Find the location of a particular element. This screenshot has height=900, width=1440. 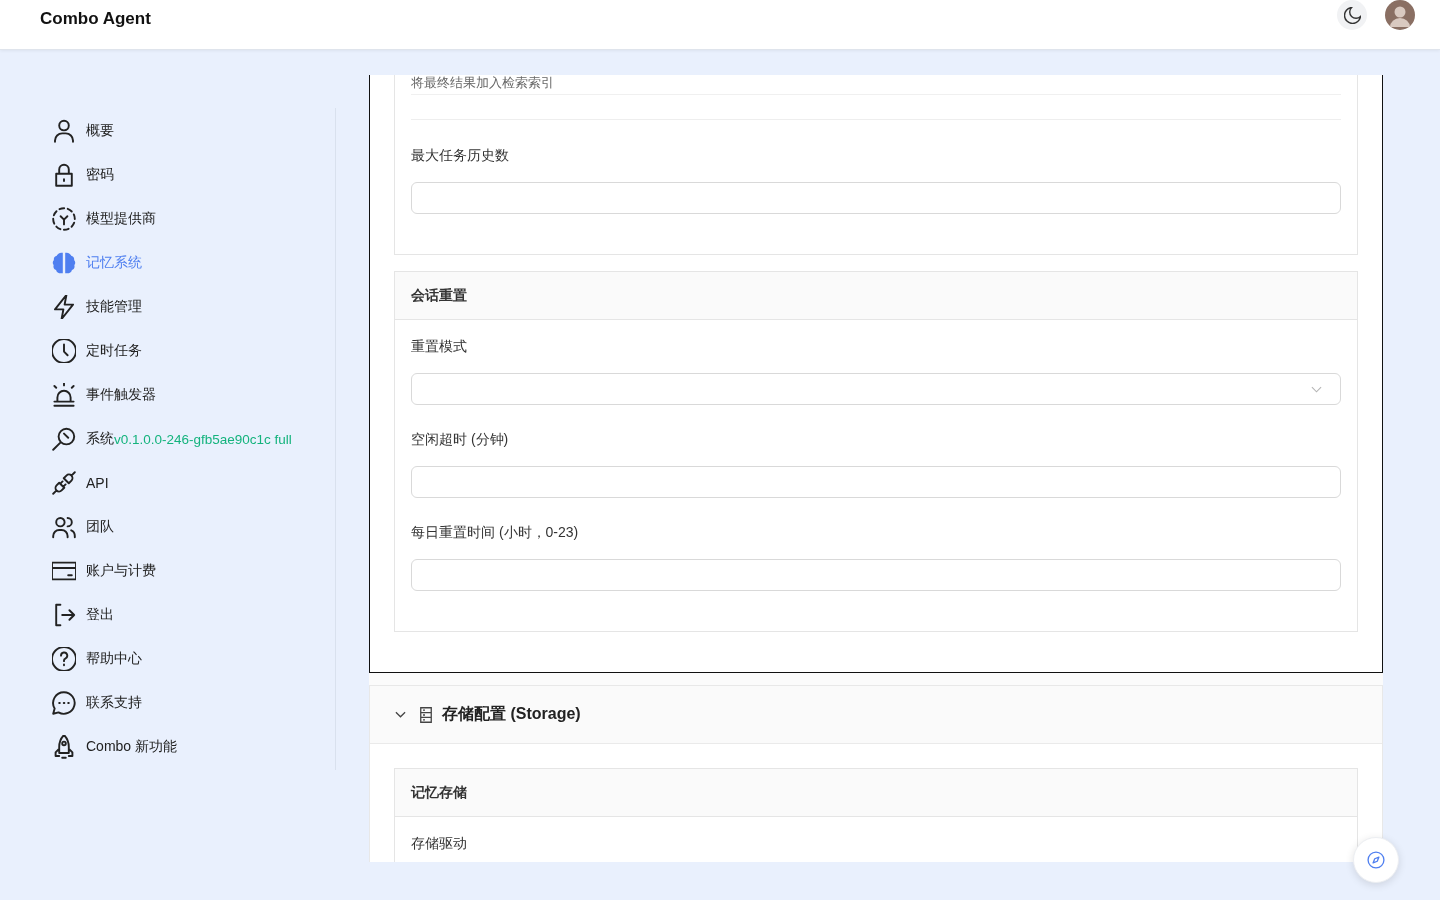

sidebar-item: 帮助中心 is located at coordinates (187, 659).